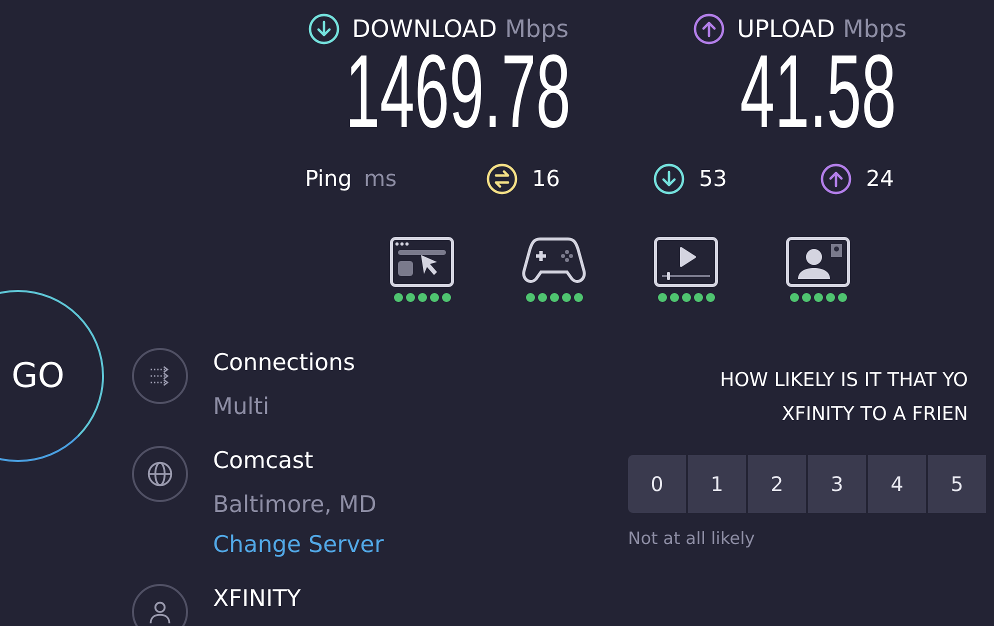 The image size is (994, 626). I want to click on browser-cursor-icon, so click(422, 262).